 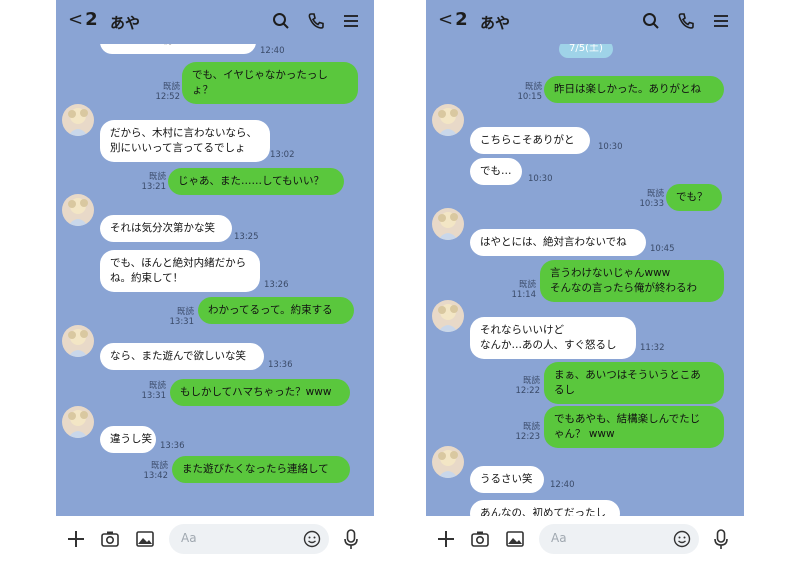 I want to click on message-text: こちらこそありがと, so click(x=527, y=140).